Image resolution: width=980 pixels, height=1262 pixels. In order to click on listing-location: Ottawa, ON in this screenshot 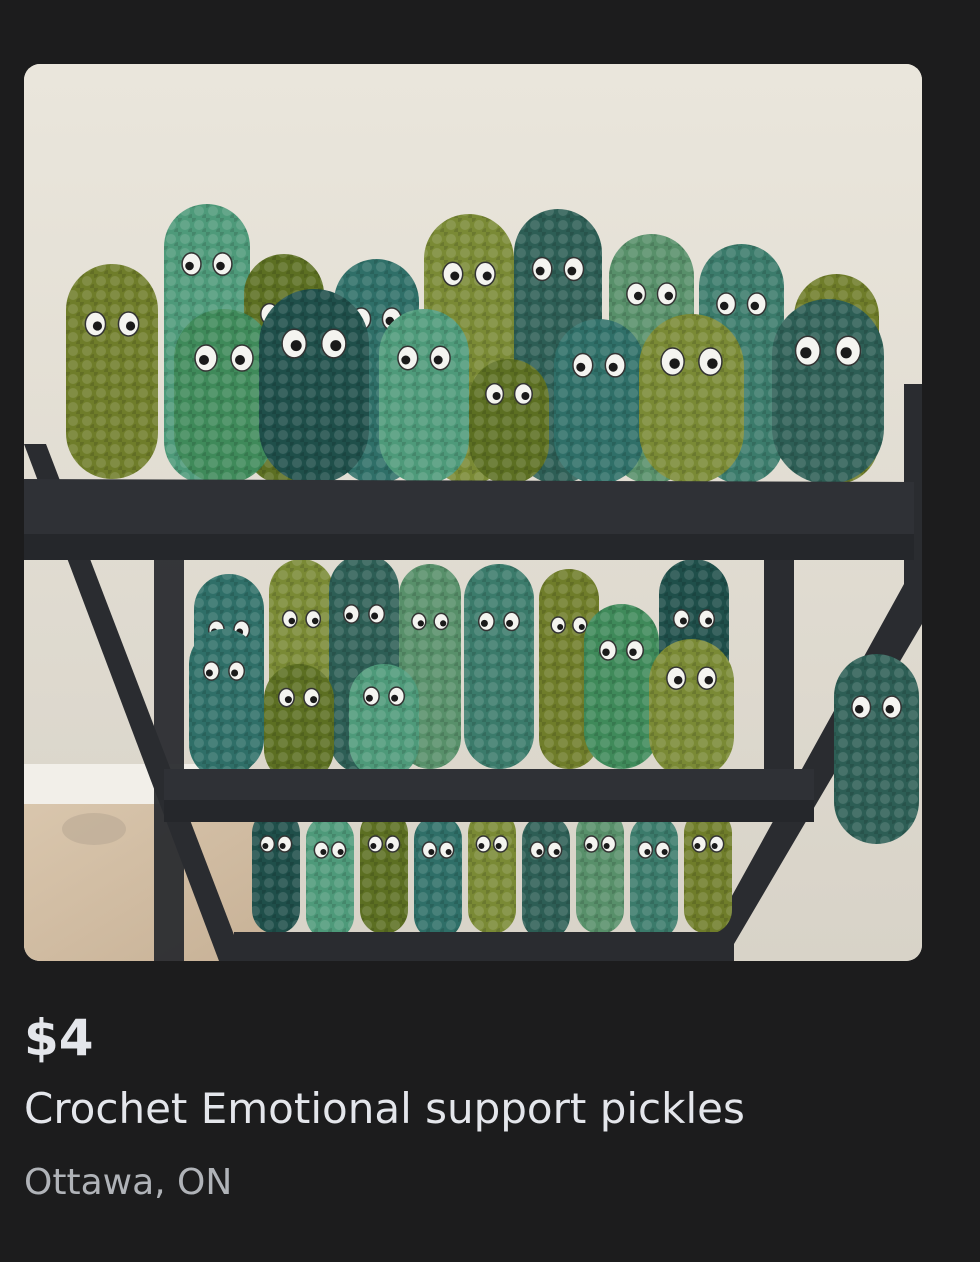, I will do `click(128, 1182)`.